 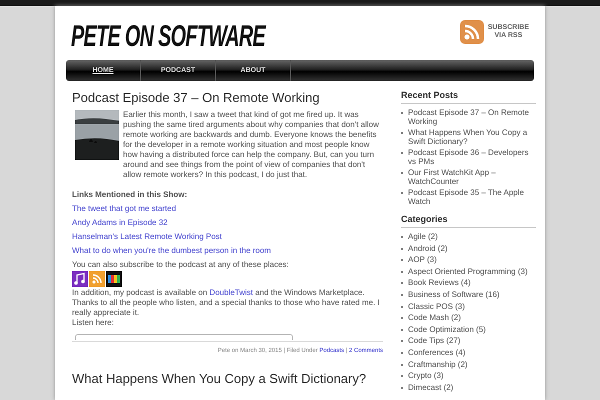 I want to click on sidebar-link: Agile (2), so click(x=423, y=236).